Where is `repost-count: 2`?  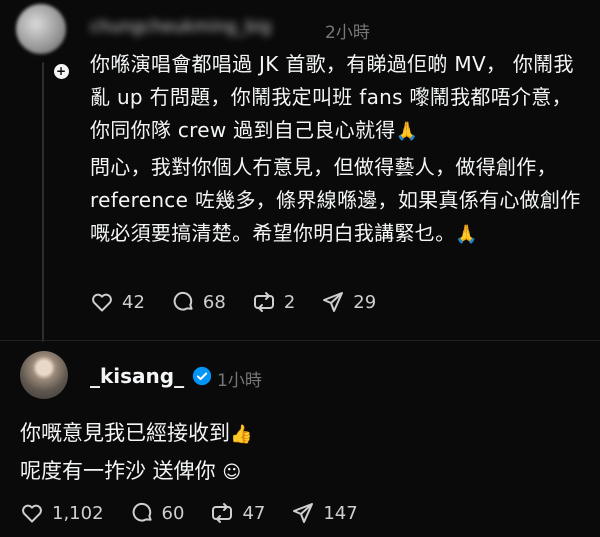 repost-count: 2 is located at coordinates (289, 302).